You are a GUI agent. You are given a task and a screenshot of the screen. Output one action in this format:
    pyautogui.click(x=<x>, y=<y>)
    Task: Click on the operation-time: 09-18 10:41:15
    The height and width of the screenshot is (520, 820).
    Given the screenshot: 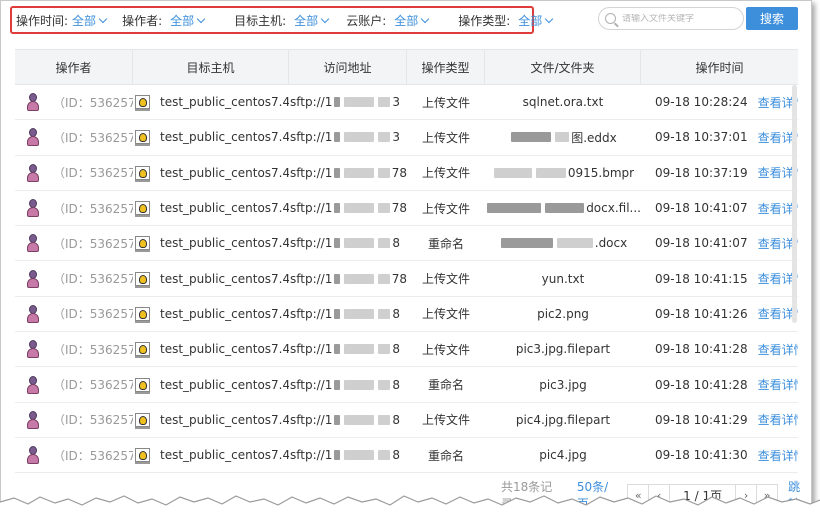 What is the action you would take?
    pyautogui.click(x=701, y=278)
    